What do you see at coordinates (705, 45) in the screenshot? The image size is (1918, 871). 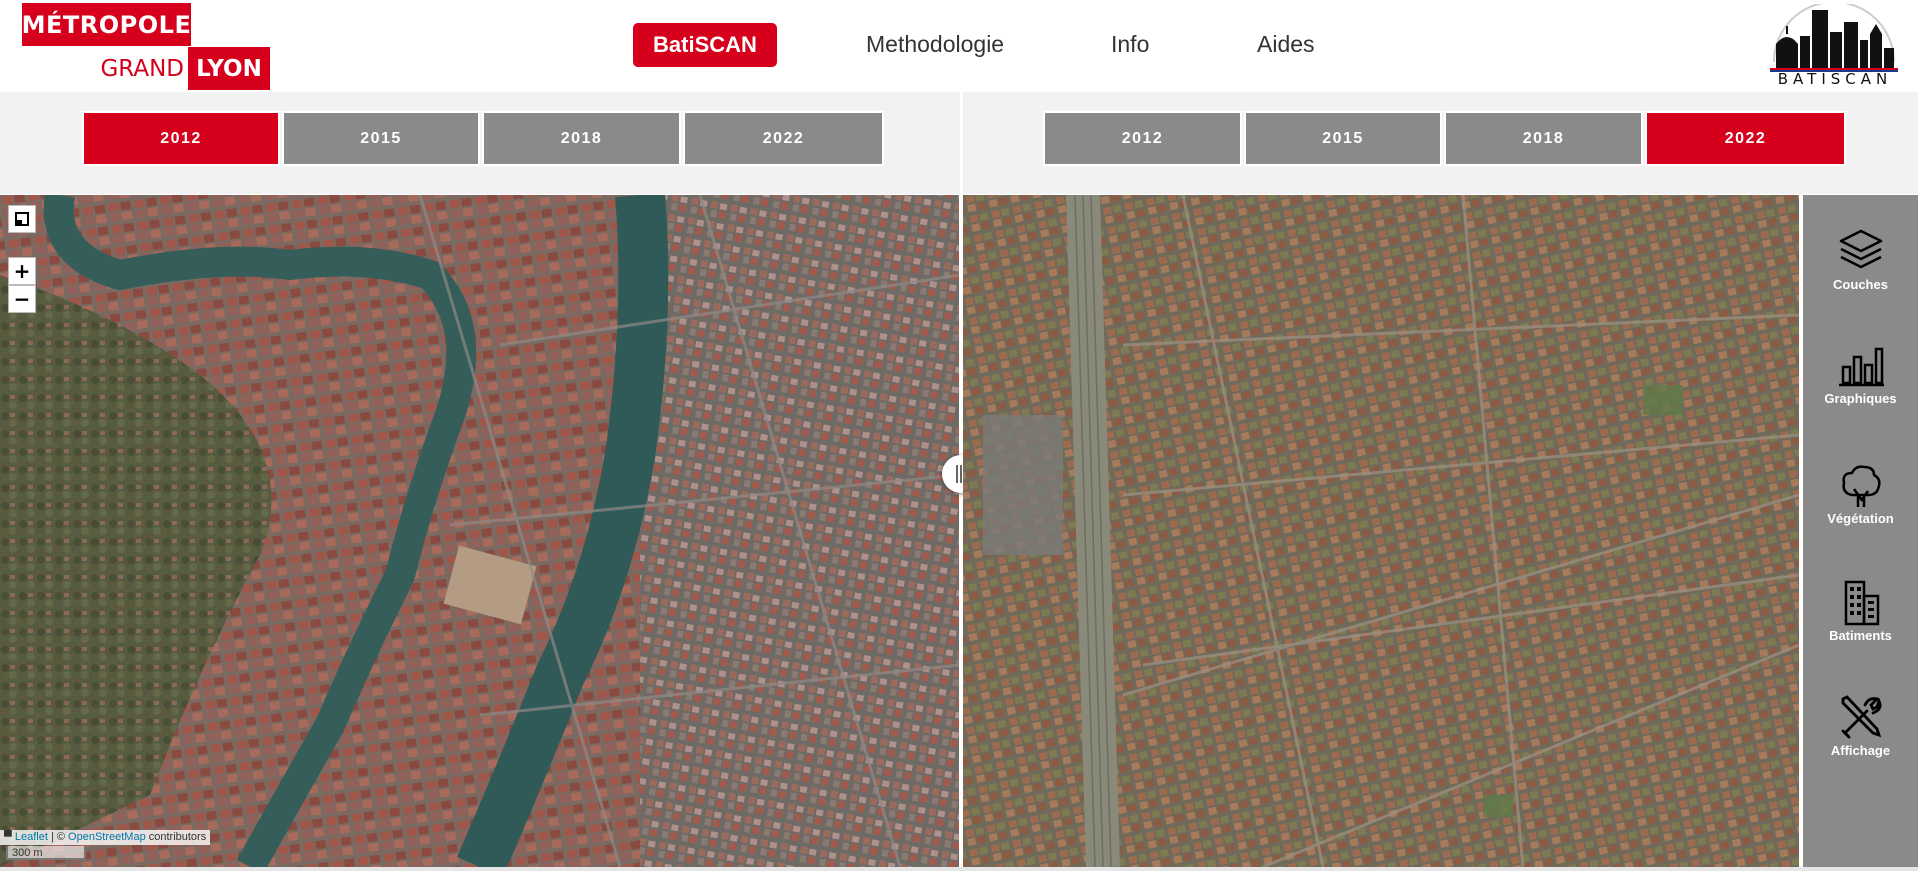 I see `nav-batiscan: BatiSCAN` at bounding box center [705, 45].